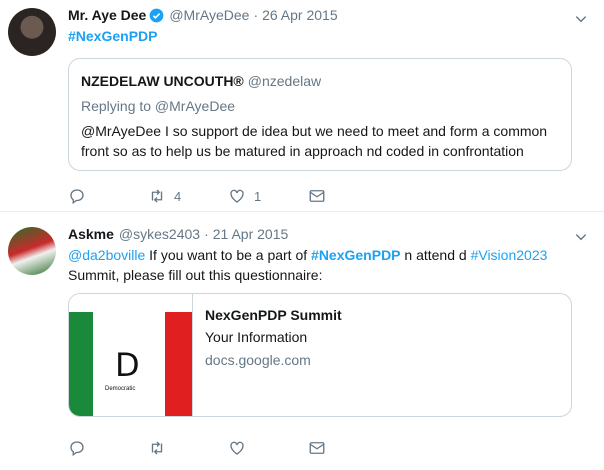 The width and height of the screenshot is (604, 470). Describe the element at coordinates (509, 255) in the screenshot. I see `hashtag-link: #Vision2023` at that location.